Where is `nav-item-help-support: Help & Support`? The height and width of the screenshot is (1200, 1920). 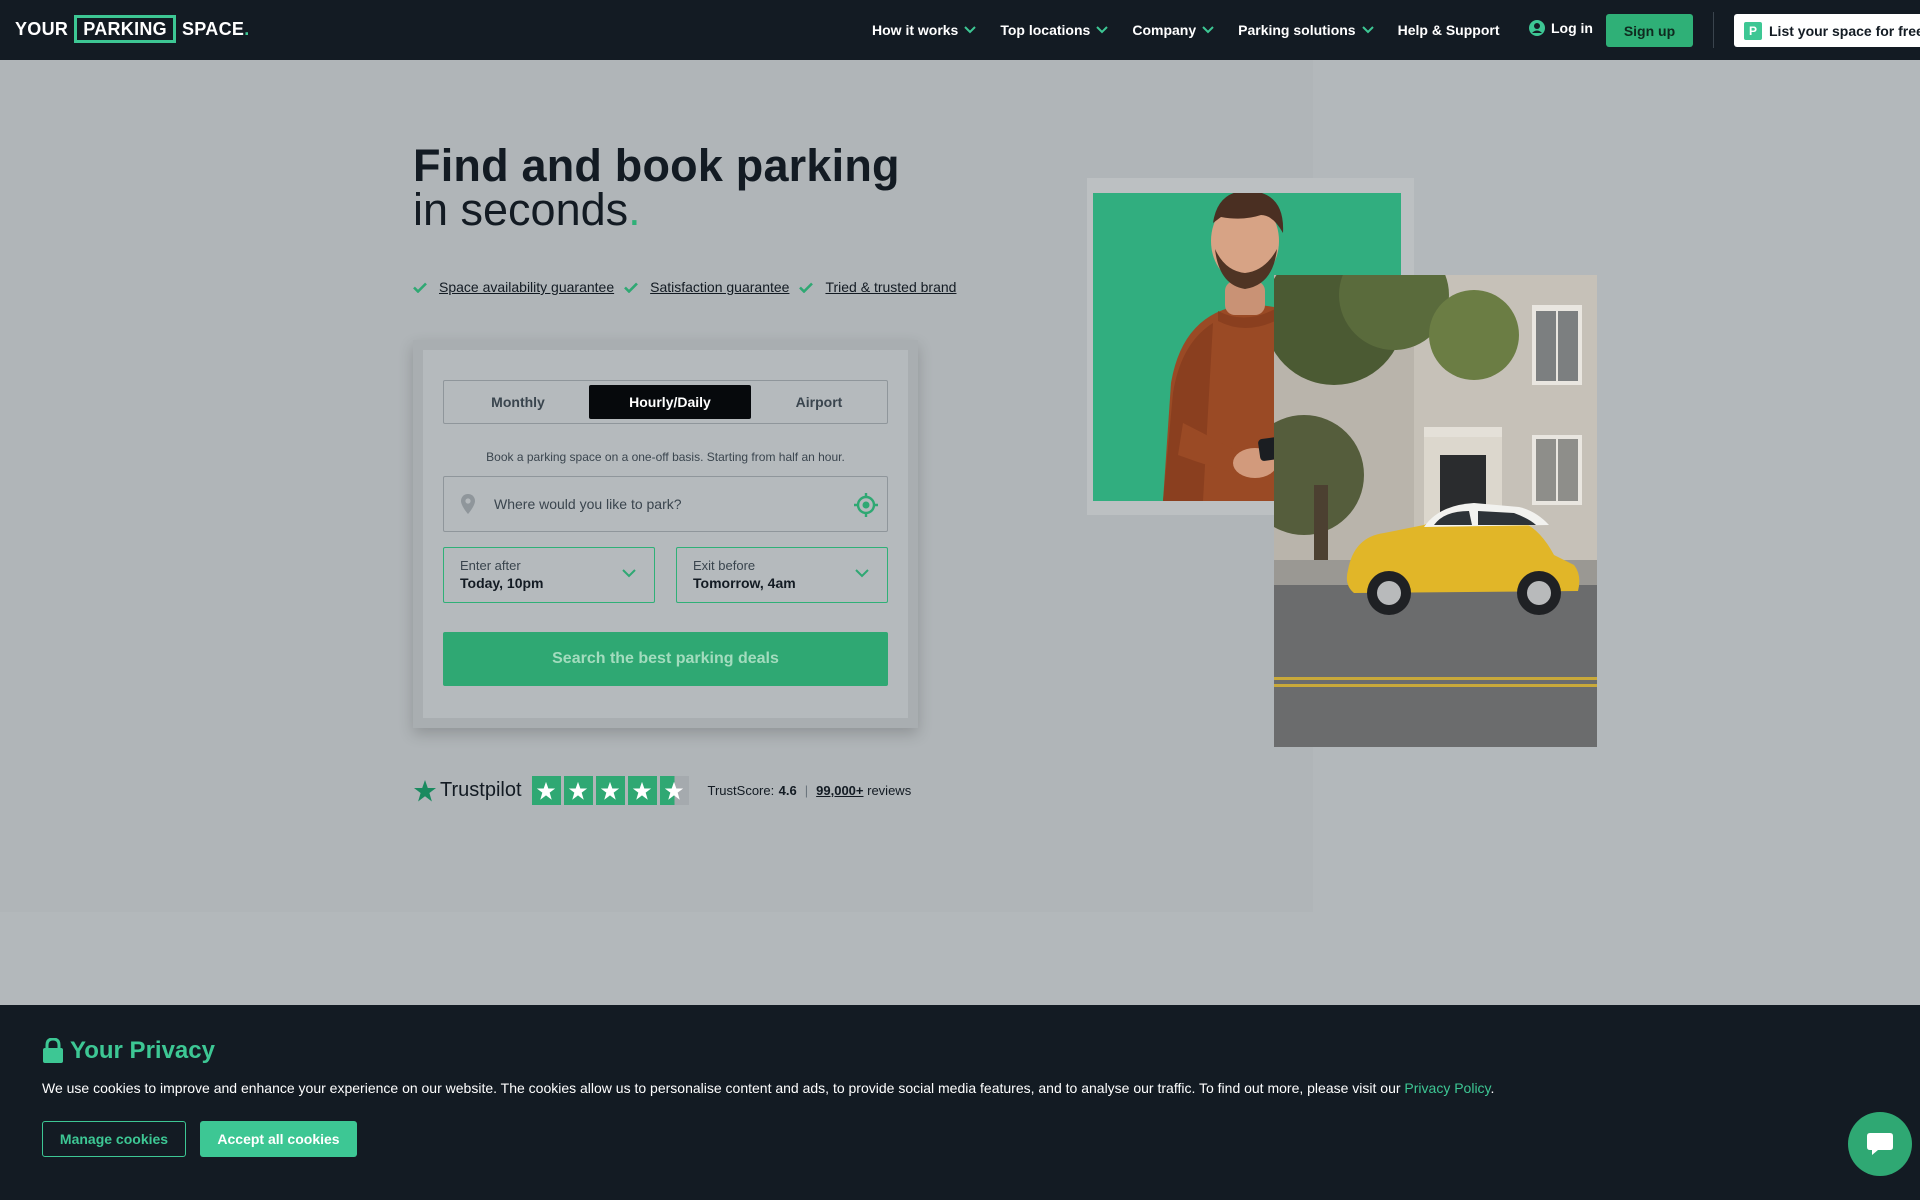 nav-item-help-support: Help & Support is located at coordinates (1449, 30).